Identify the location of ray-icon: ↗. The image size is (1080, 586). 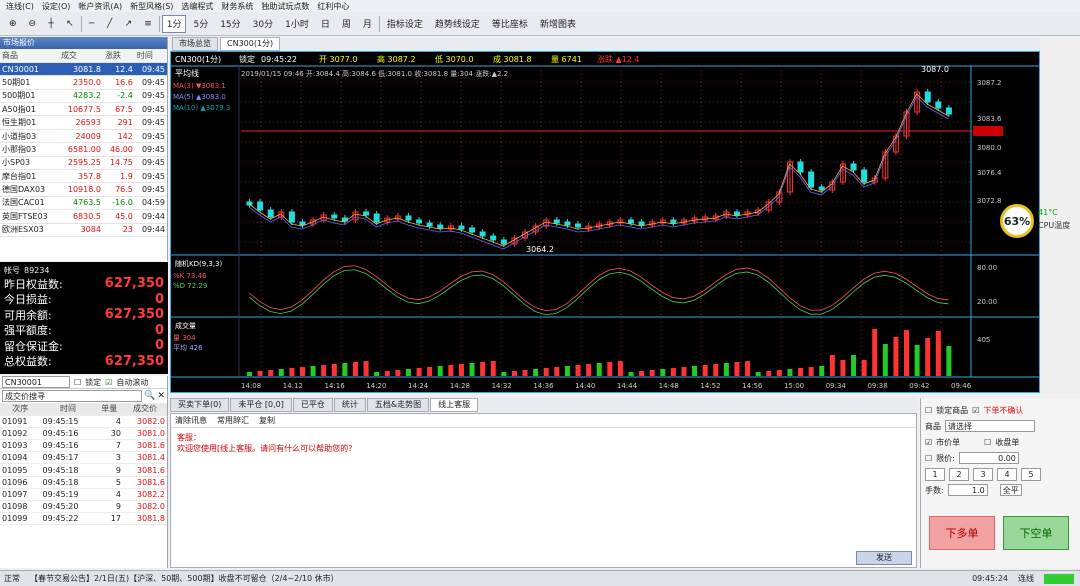
(129, 24).